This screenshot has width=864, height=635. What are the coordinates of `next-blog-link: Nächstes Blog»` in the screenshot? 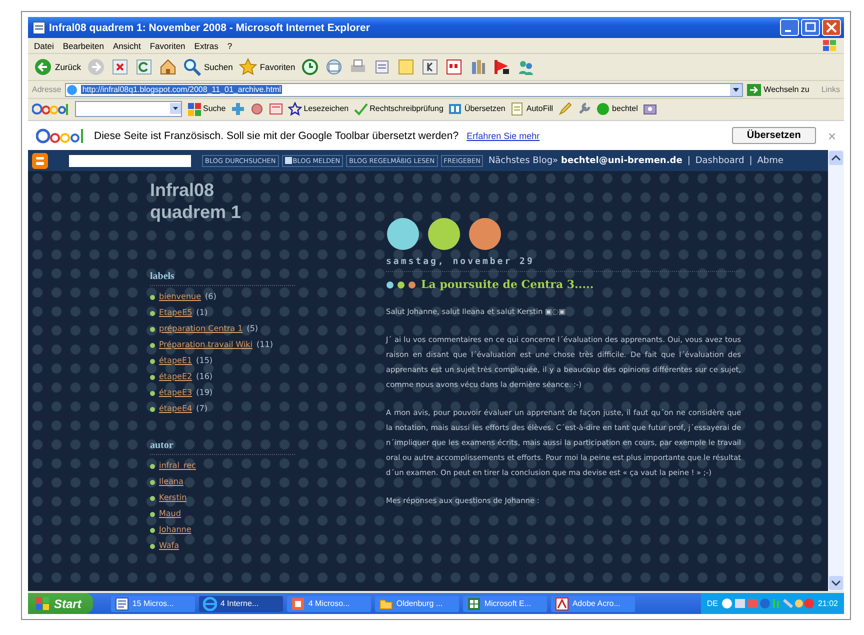 It's located at (523, 161).